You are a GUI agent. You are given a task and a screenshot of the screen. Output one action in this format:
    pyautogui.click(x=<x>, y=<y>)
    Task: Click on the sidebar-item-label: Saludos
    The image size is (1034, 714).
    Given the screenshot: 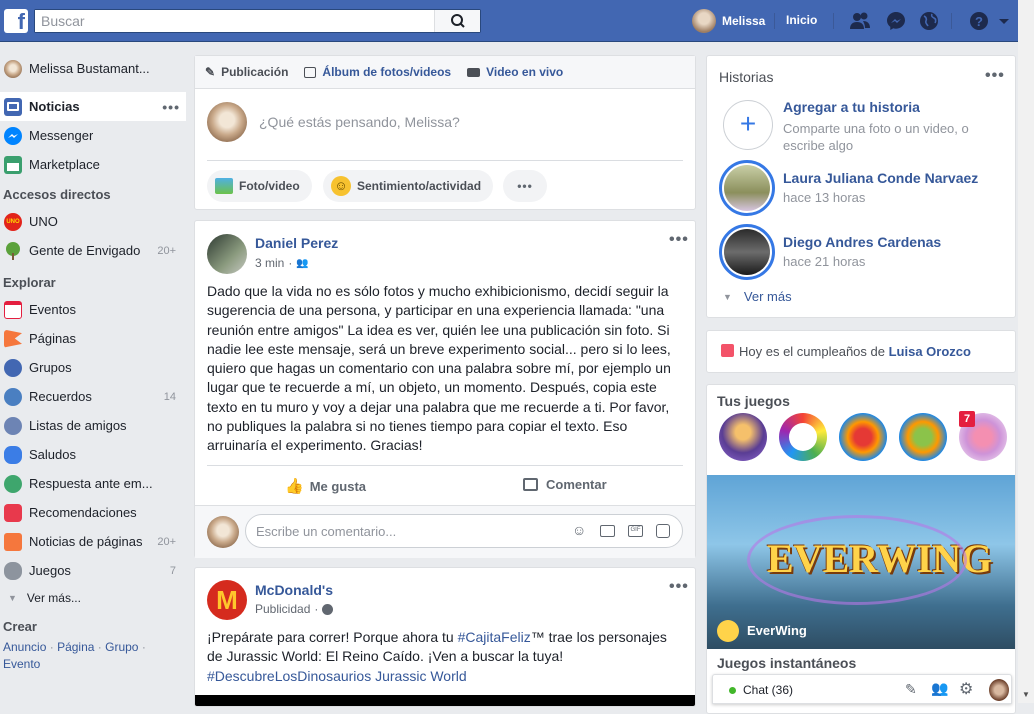 What is the action you would take?
    pyautogui.click(x=52, y=454)
    